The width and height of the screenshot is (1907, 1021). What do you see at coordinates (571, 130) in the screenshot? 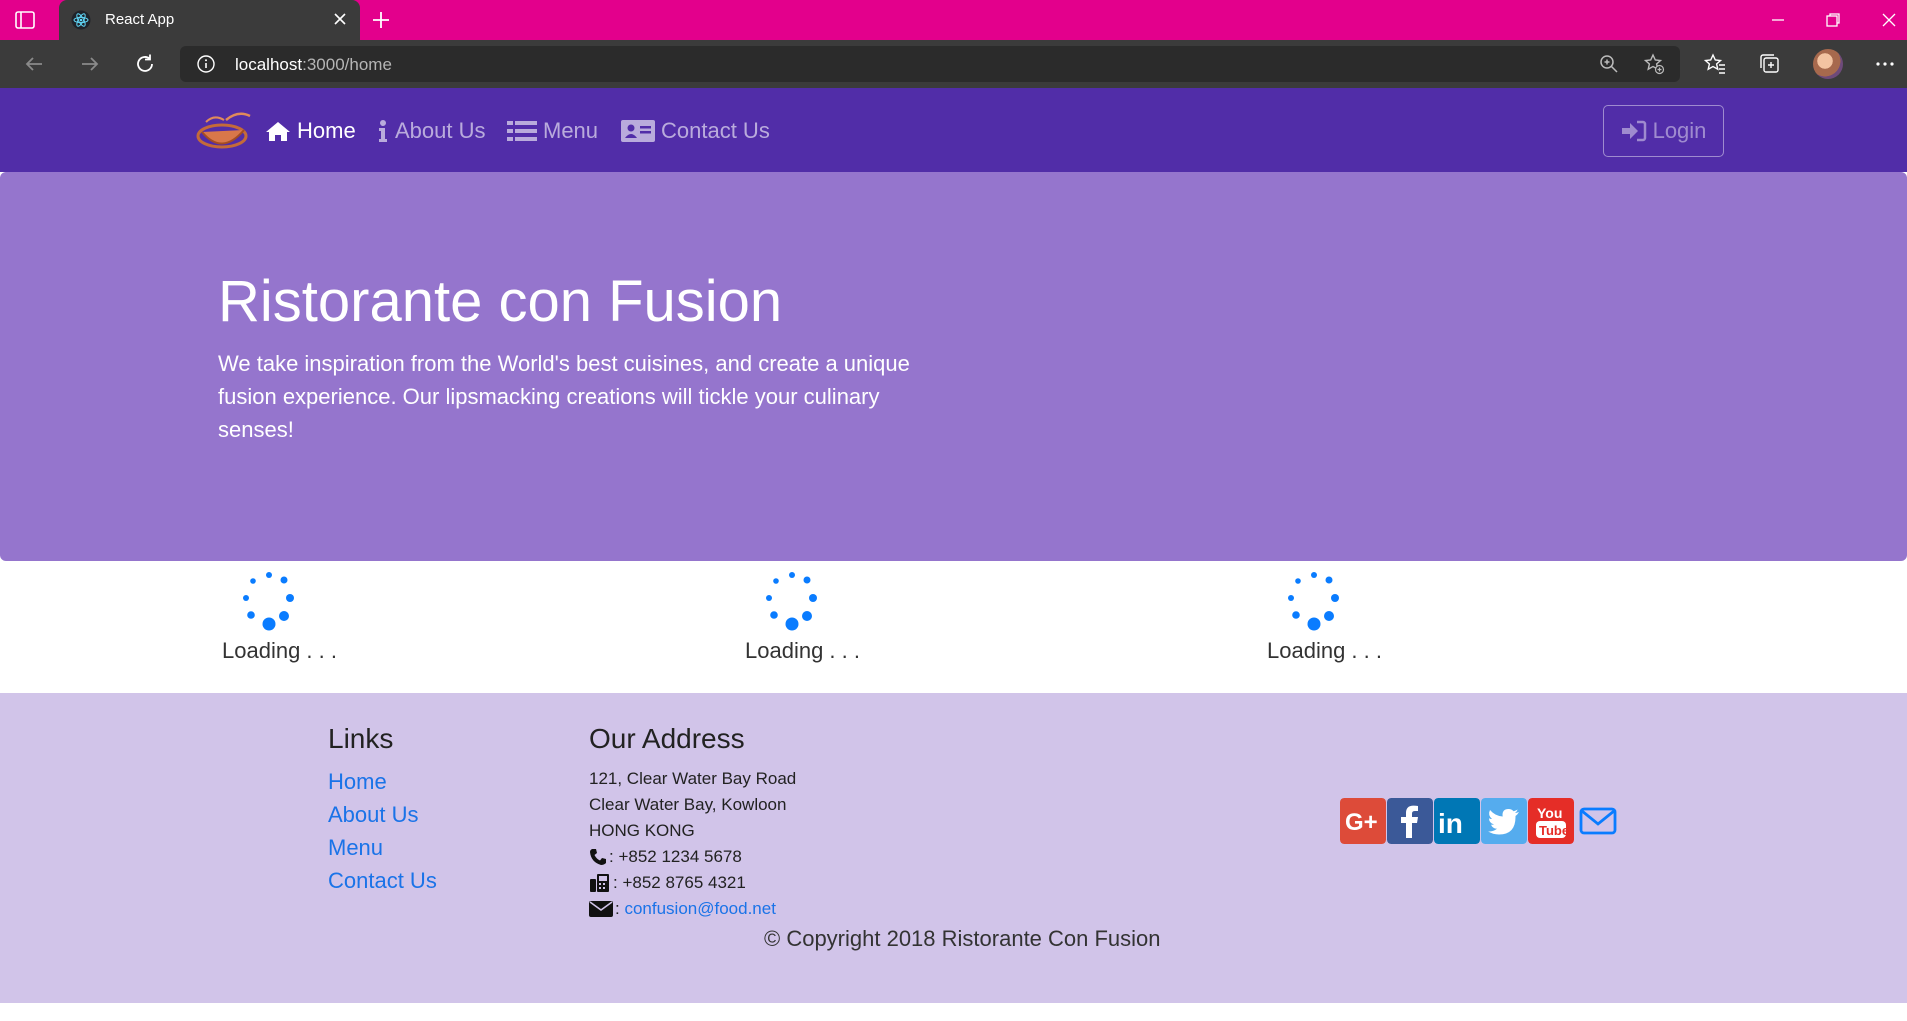
I see `nav-menu-label: Menu` at bounding box center [571, 130].